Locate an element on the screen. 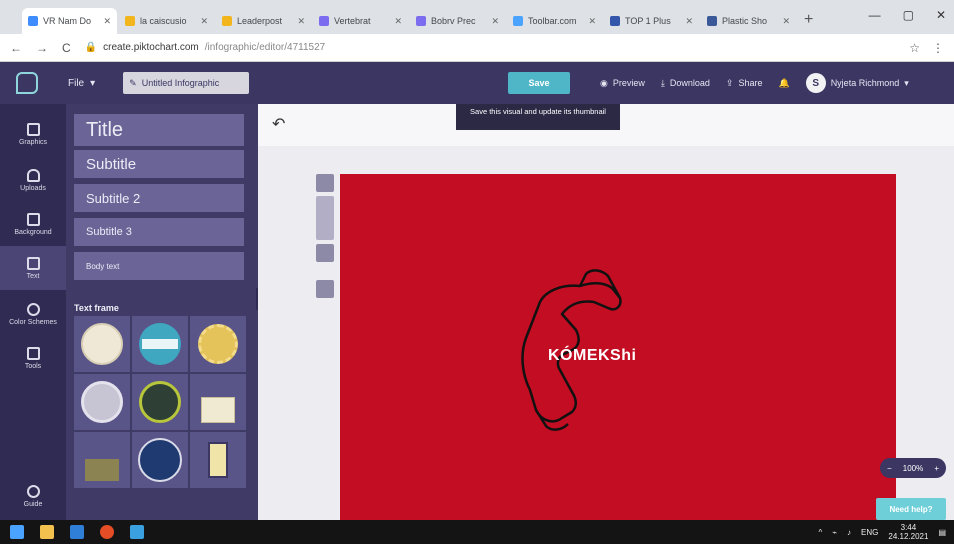  document-title-value: Untitled Infographic is located at coordinates (180, 83).